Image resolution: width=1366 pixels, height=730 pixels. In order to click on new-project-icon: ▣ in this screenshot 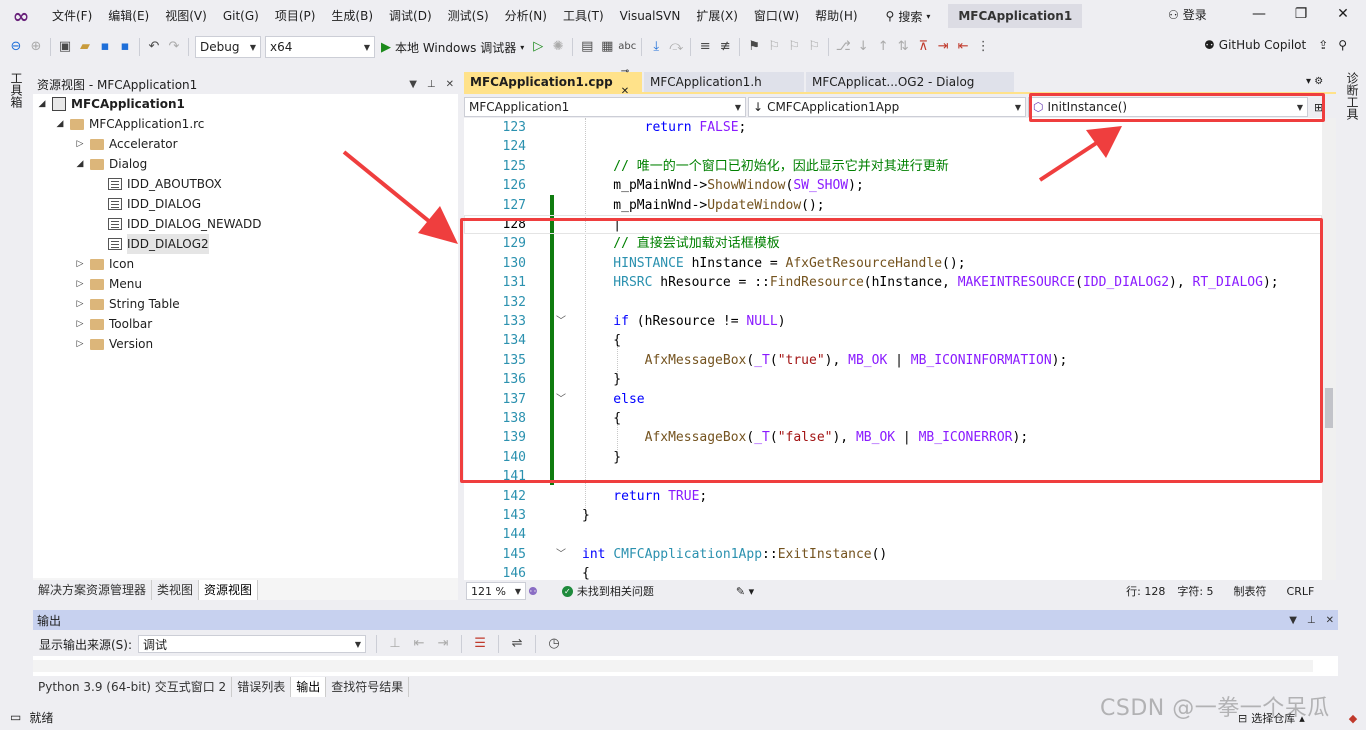, I will do `click(65, 47)`.